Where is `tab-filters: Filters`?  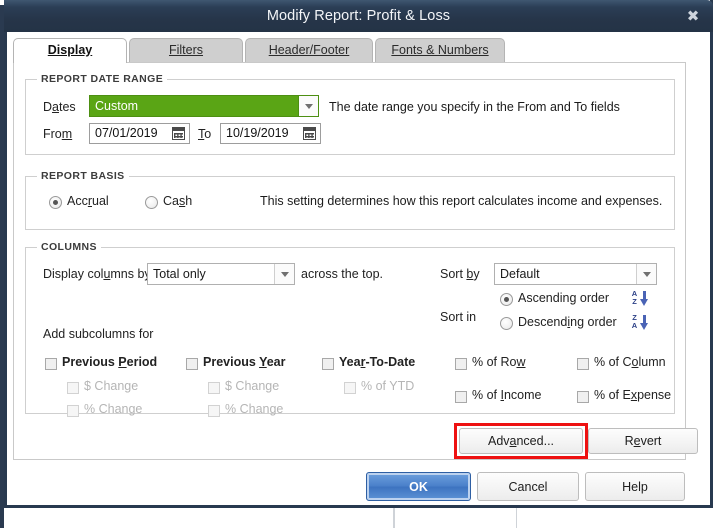
tab-filters: Filters is located at coordinates (186, 50).